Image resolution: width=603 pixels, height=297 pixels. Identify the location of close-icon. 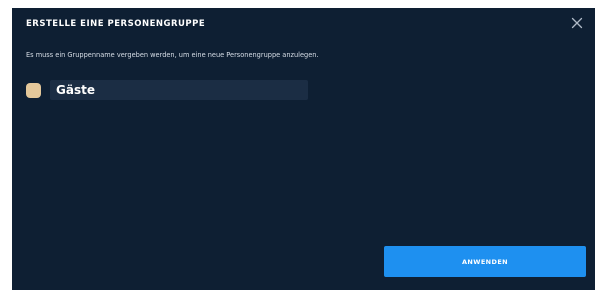
(577, 23).